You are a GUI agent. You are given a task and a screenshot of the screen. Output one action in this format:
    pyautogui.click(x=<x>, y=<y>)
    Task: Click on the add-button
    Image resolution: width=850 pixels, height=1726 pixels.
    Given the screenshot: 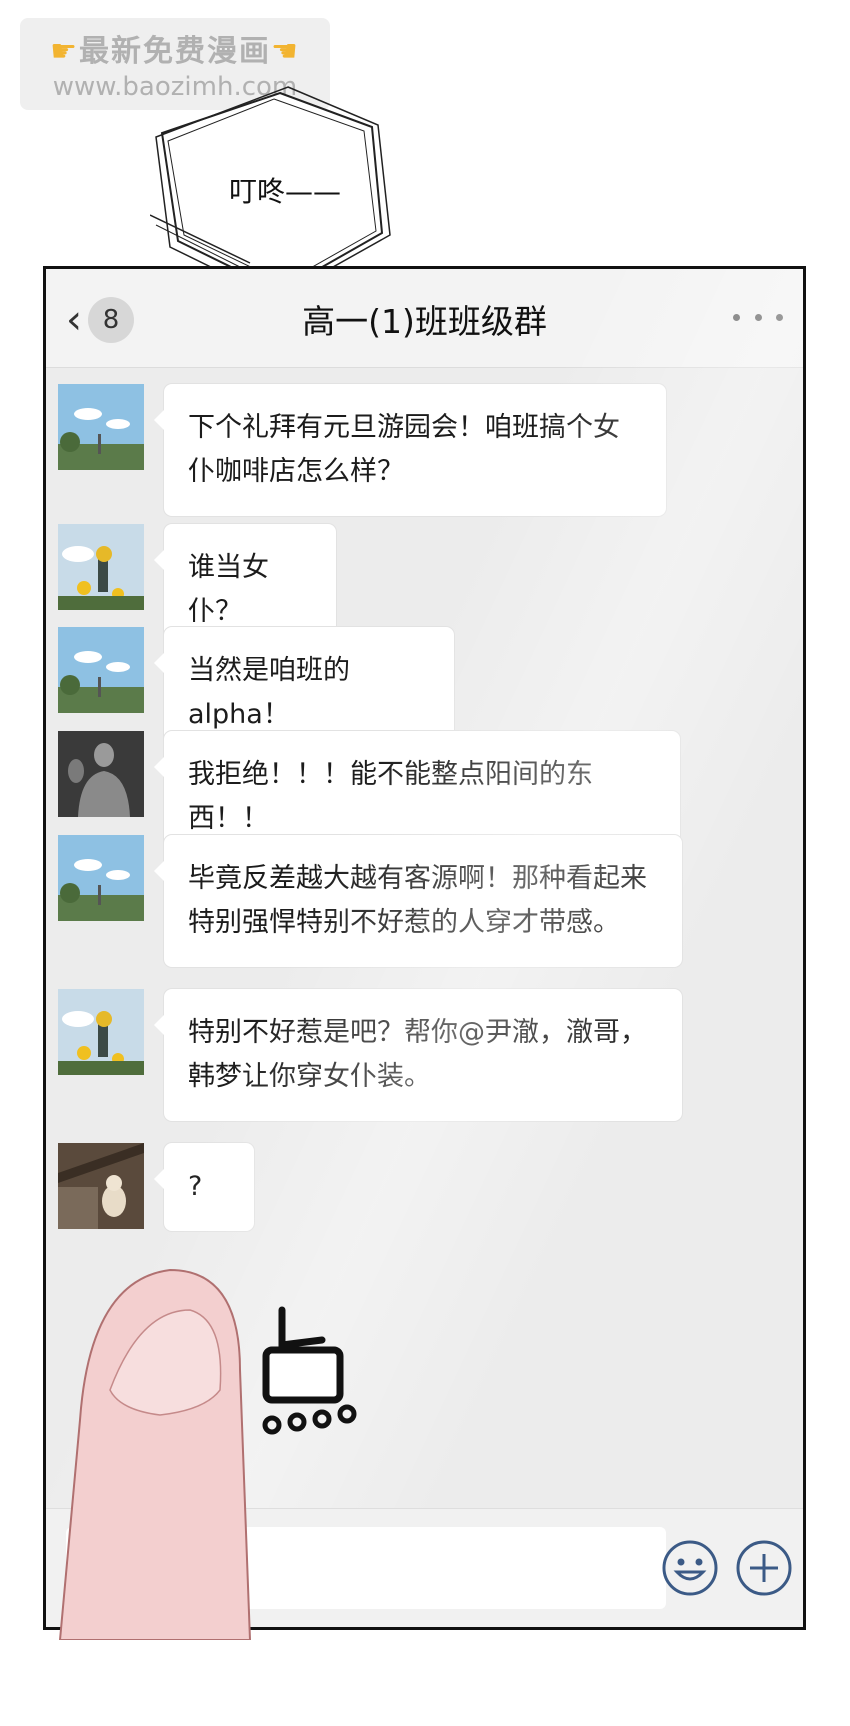 What is the action you would take?
    pyautogui.click(x=764, y=1568)
    